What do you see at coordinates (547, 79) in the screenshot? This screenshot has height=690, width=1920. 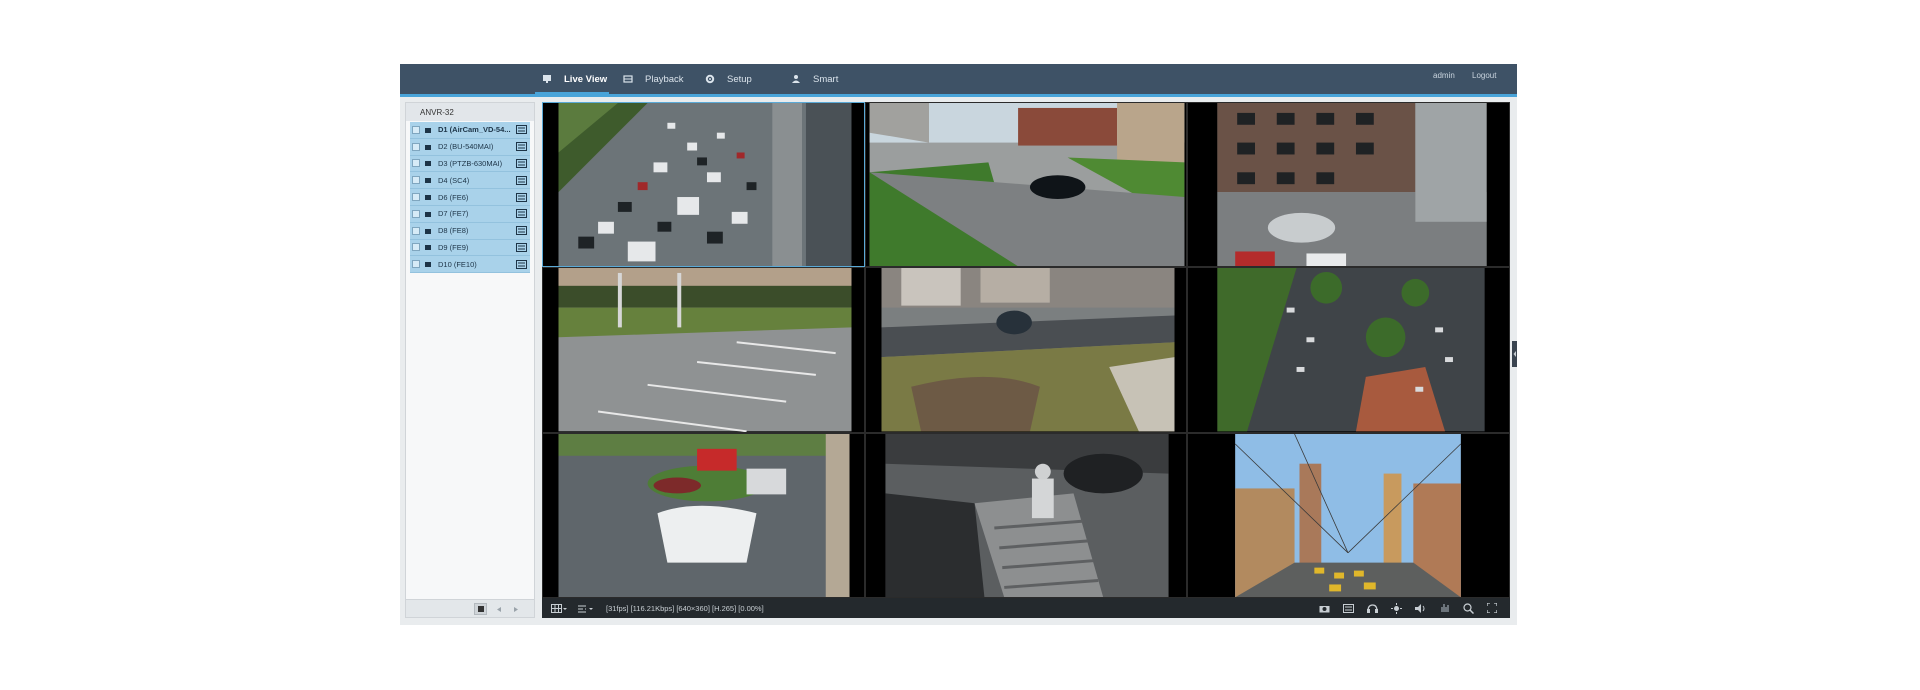 I see `monitor-icon` at bounding box center [547, 79].